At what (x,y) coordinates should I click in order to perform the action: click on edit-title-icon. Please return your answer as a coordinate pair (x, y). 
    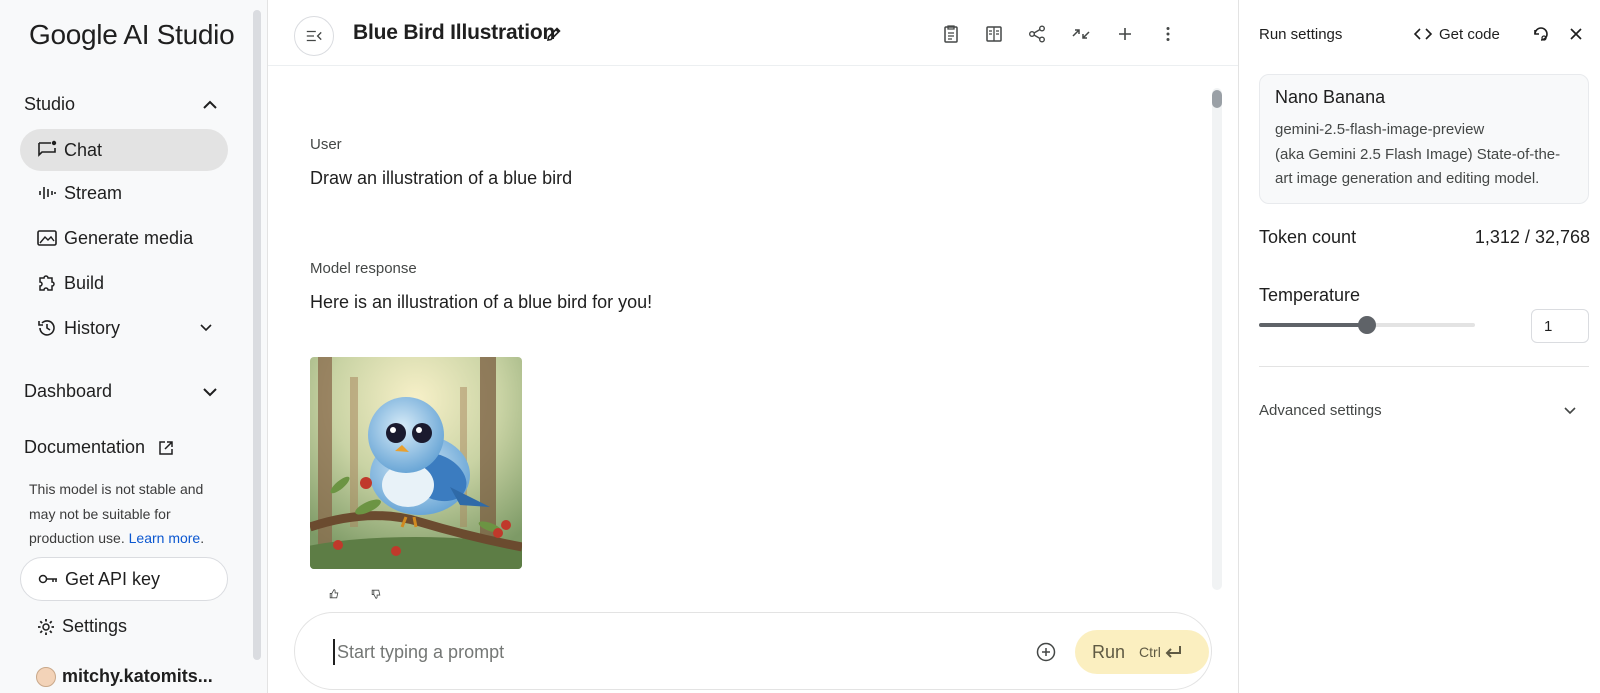
    Looking at the image, I should click on (554, 34).